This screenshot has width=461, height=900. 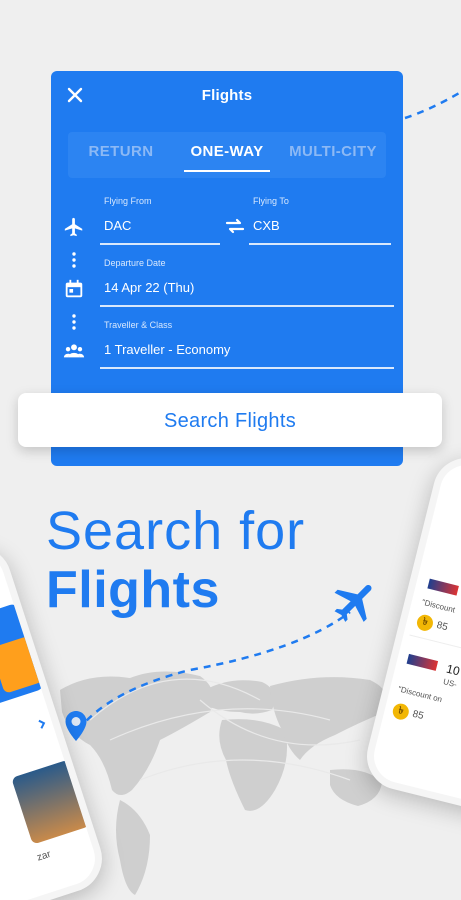 What do you see at coordinates (138, 325) in the screenshot?
I see `traveller-class-label: Traveller & Class` at bounding box center [138, 325].